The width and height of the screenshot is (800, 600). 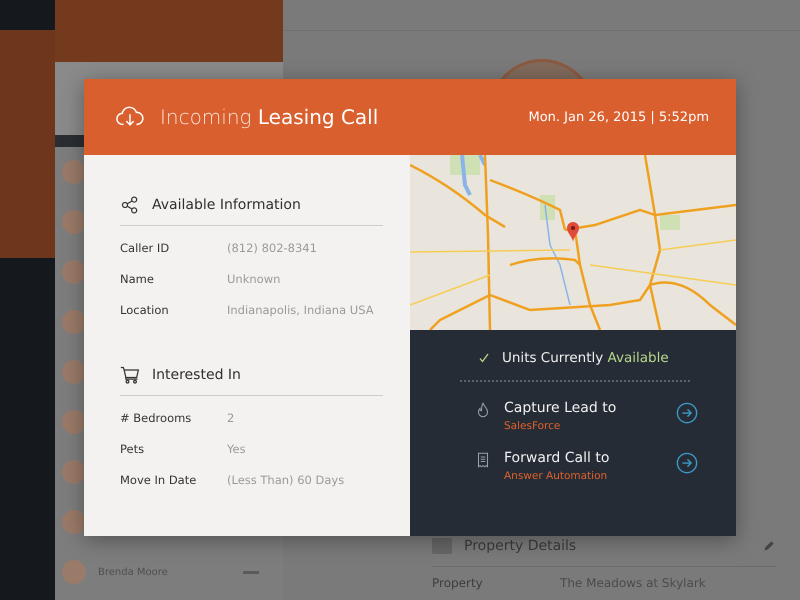 What do you see at coordinates (585, 358) in the screenshot?
I see `availability-status: Units Currently Available` at bounding box center [585, 358].